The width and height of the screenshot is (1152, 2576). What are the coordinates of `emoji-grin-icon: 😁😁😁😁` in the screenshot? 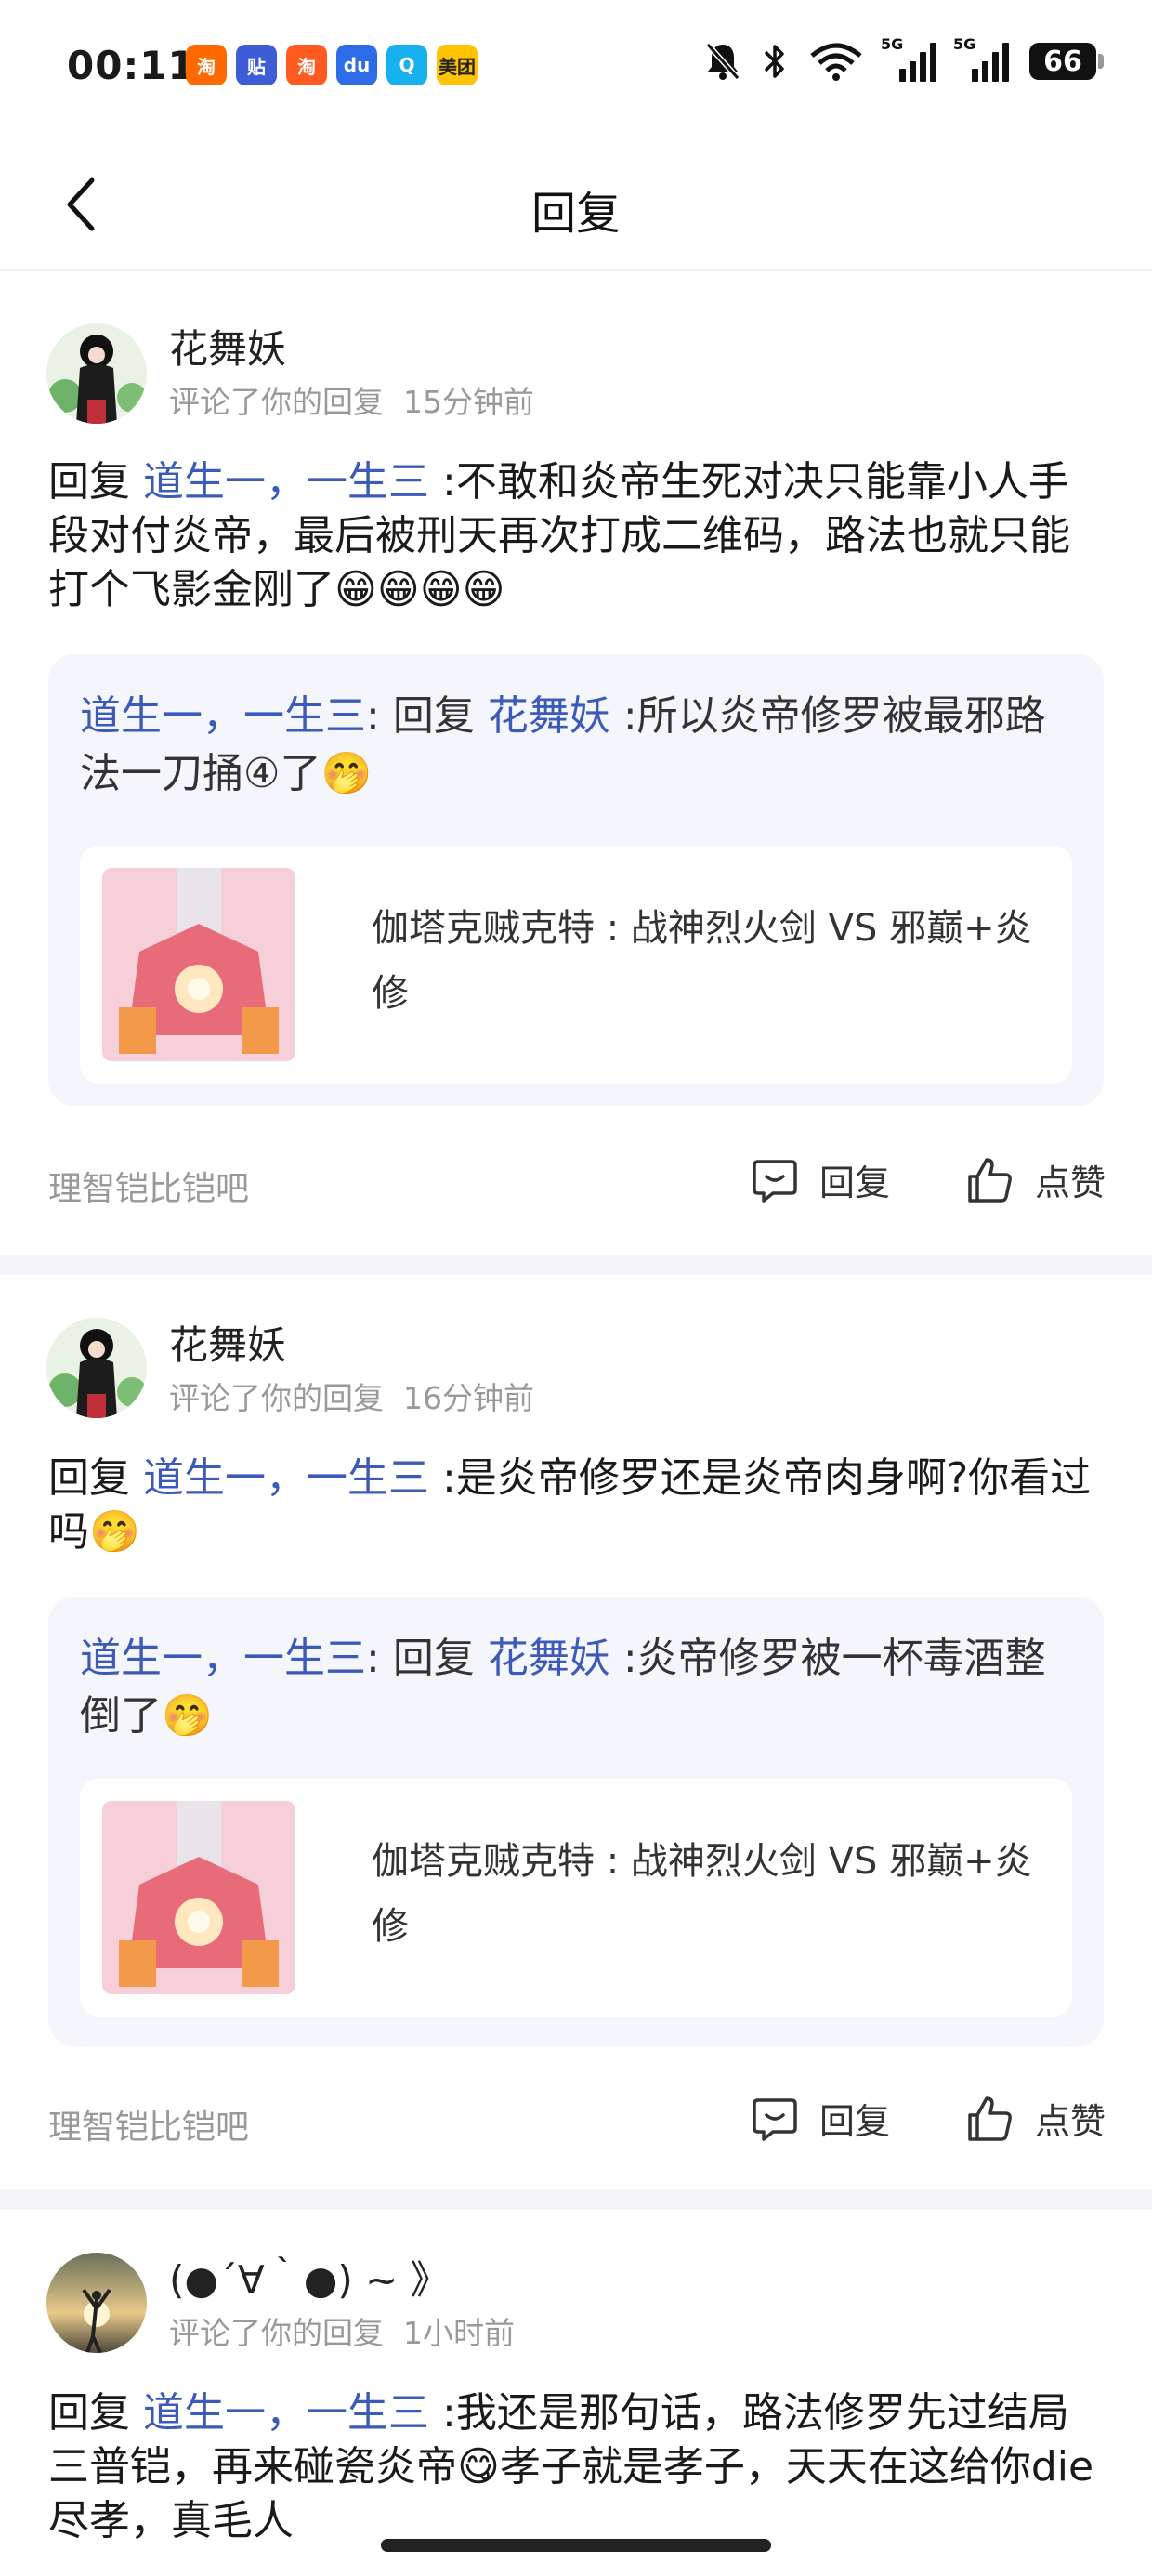 It's located at (419, 589).